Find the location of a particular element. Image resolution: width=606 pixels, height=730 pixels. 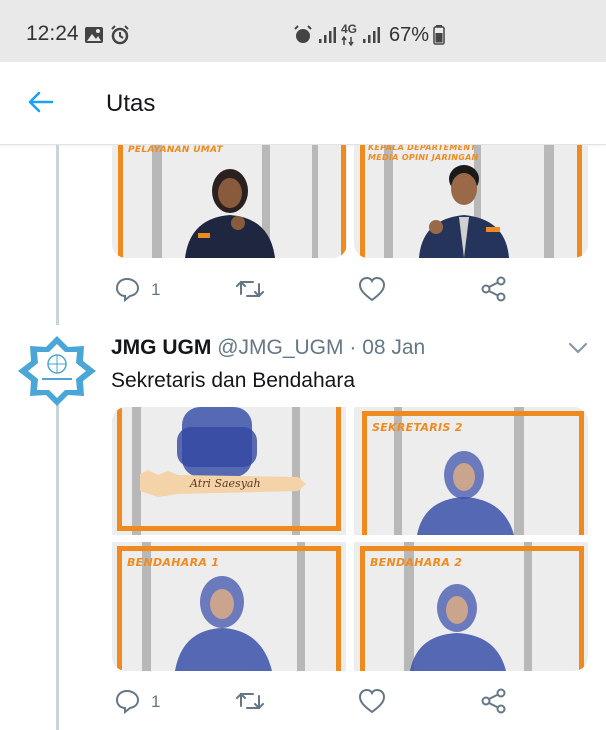

author-handle: @JMG_UGM is located at coordinates (280, 347).